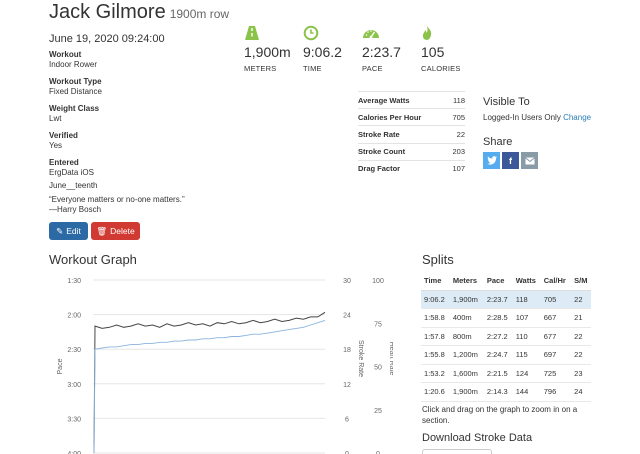  What do you see at coordinates (378, 324) in the screenshot?
I see `heart-rate-tick-label: 75` at bounding box center [378, 324].